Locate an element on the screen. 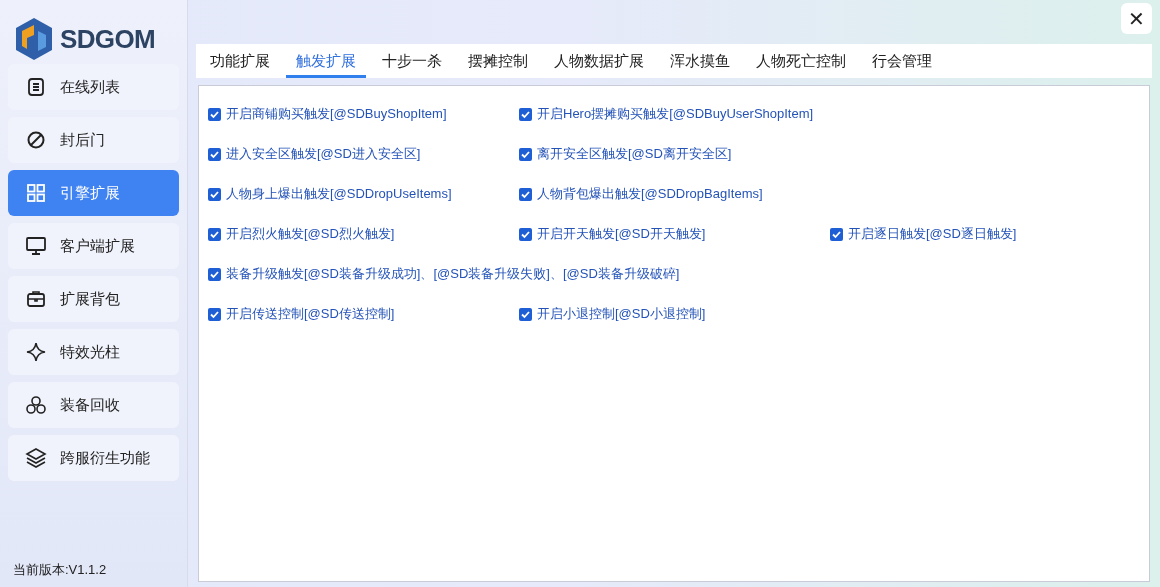  tab: 浑水摸鱼 is located at coordinates (700, 61).